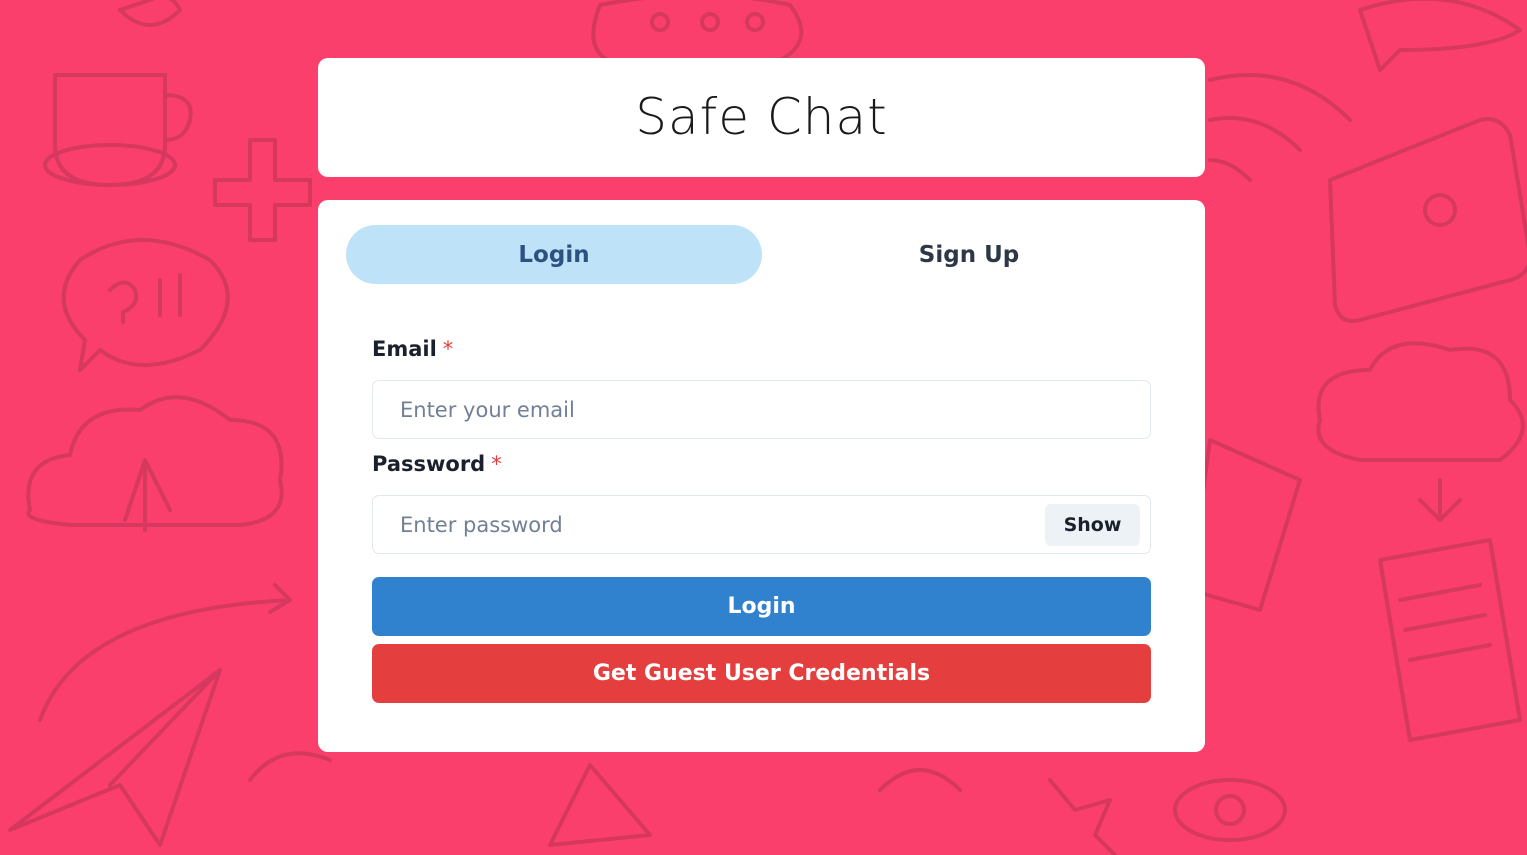 The height and width of the screenshot is (855, 1527). I want to click on email-required-mark: *, so click(448, 349).